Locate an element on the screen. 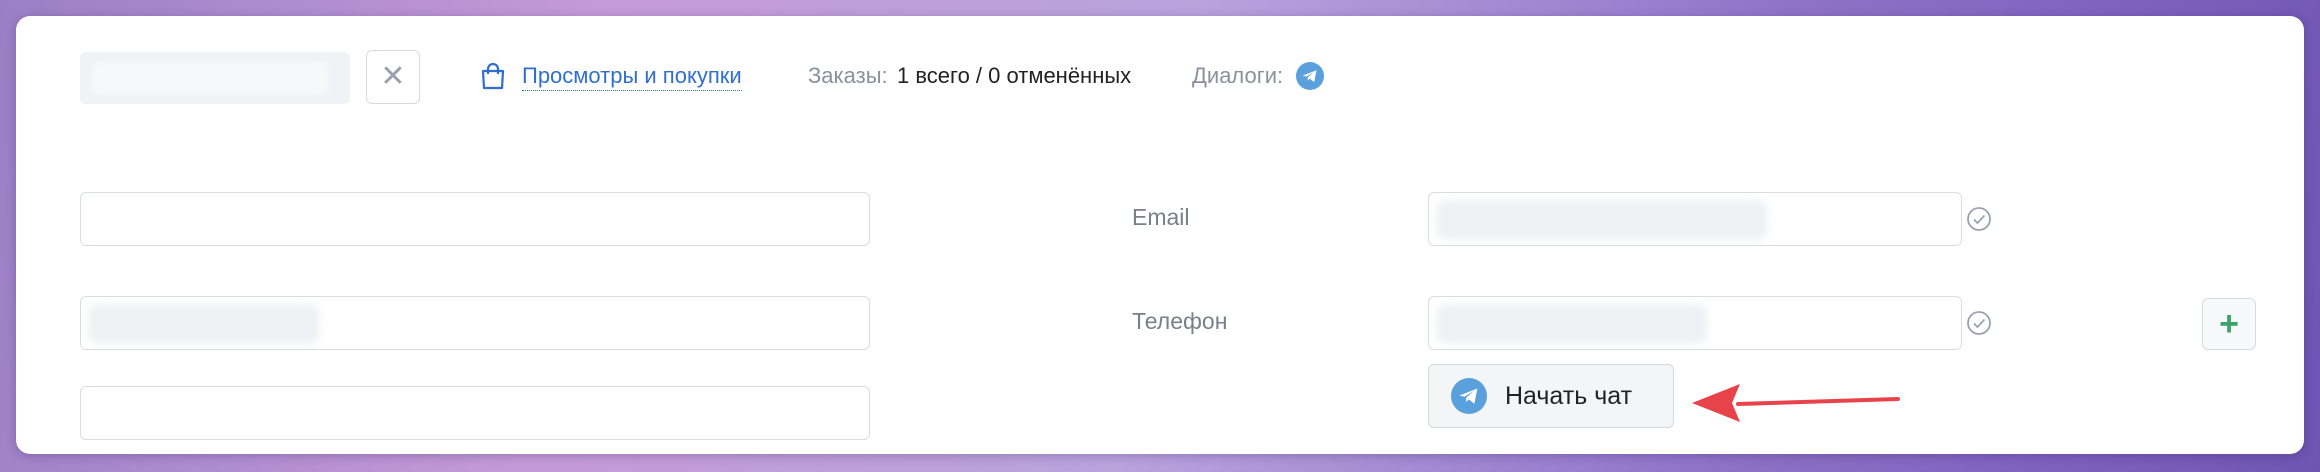 The image size is (2320, 472). plus-icon: + is located at coordinates (2229, 324).